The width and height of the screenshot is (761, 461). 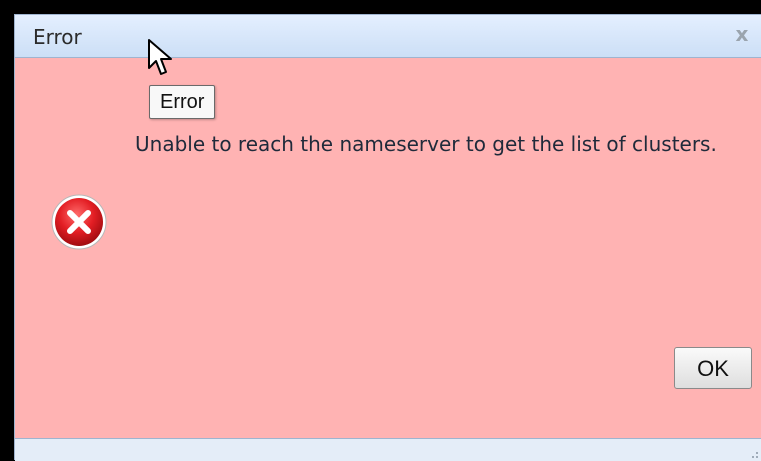 What do you see at coordinates (713, 368) in the screenshot?
I see `ok-button: OK` at bounding box center [713, 368].